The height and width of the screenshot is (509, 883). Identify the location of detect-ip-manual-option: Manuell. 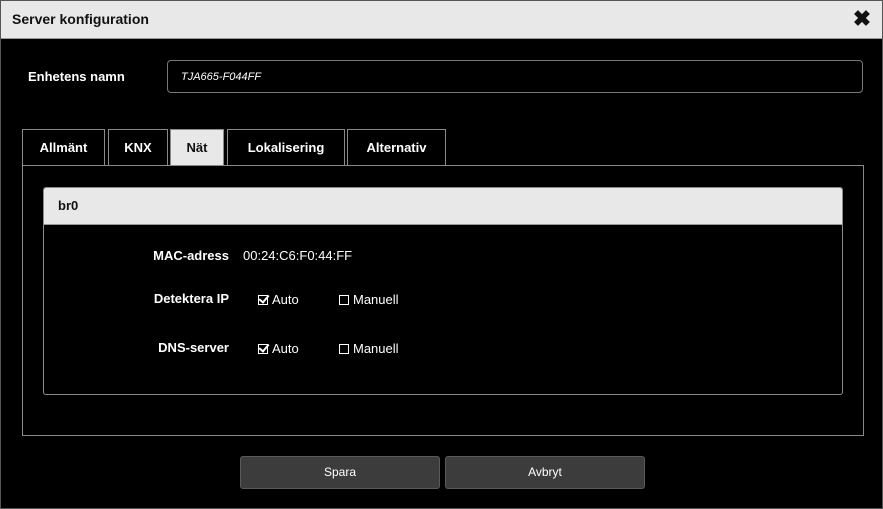
(369, 299).